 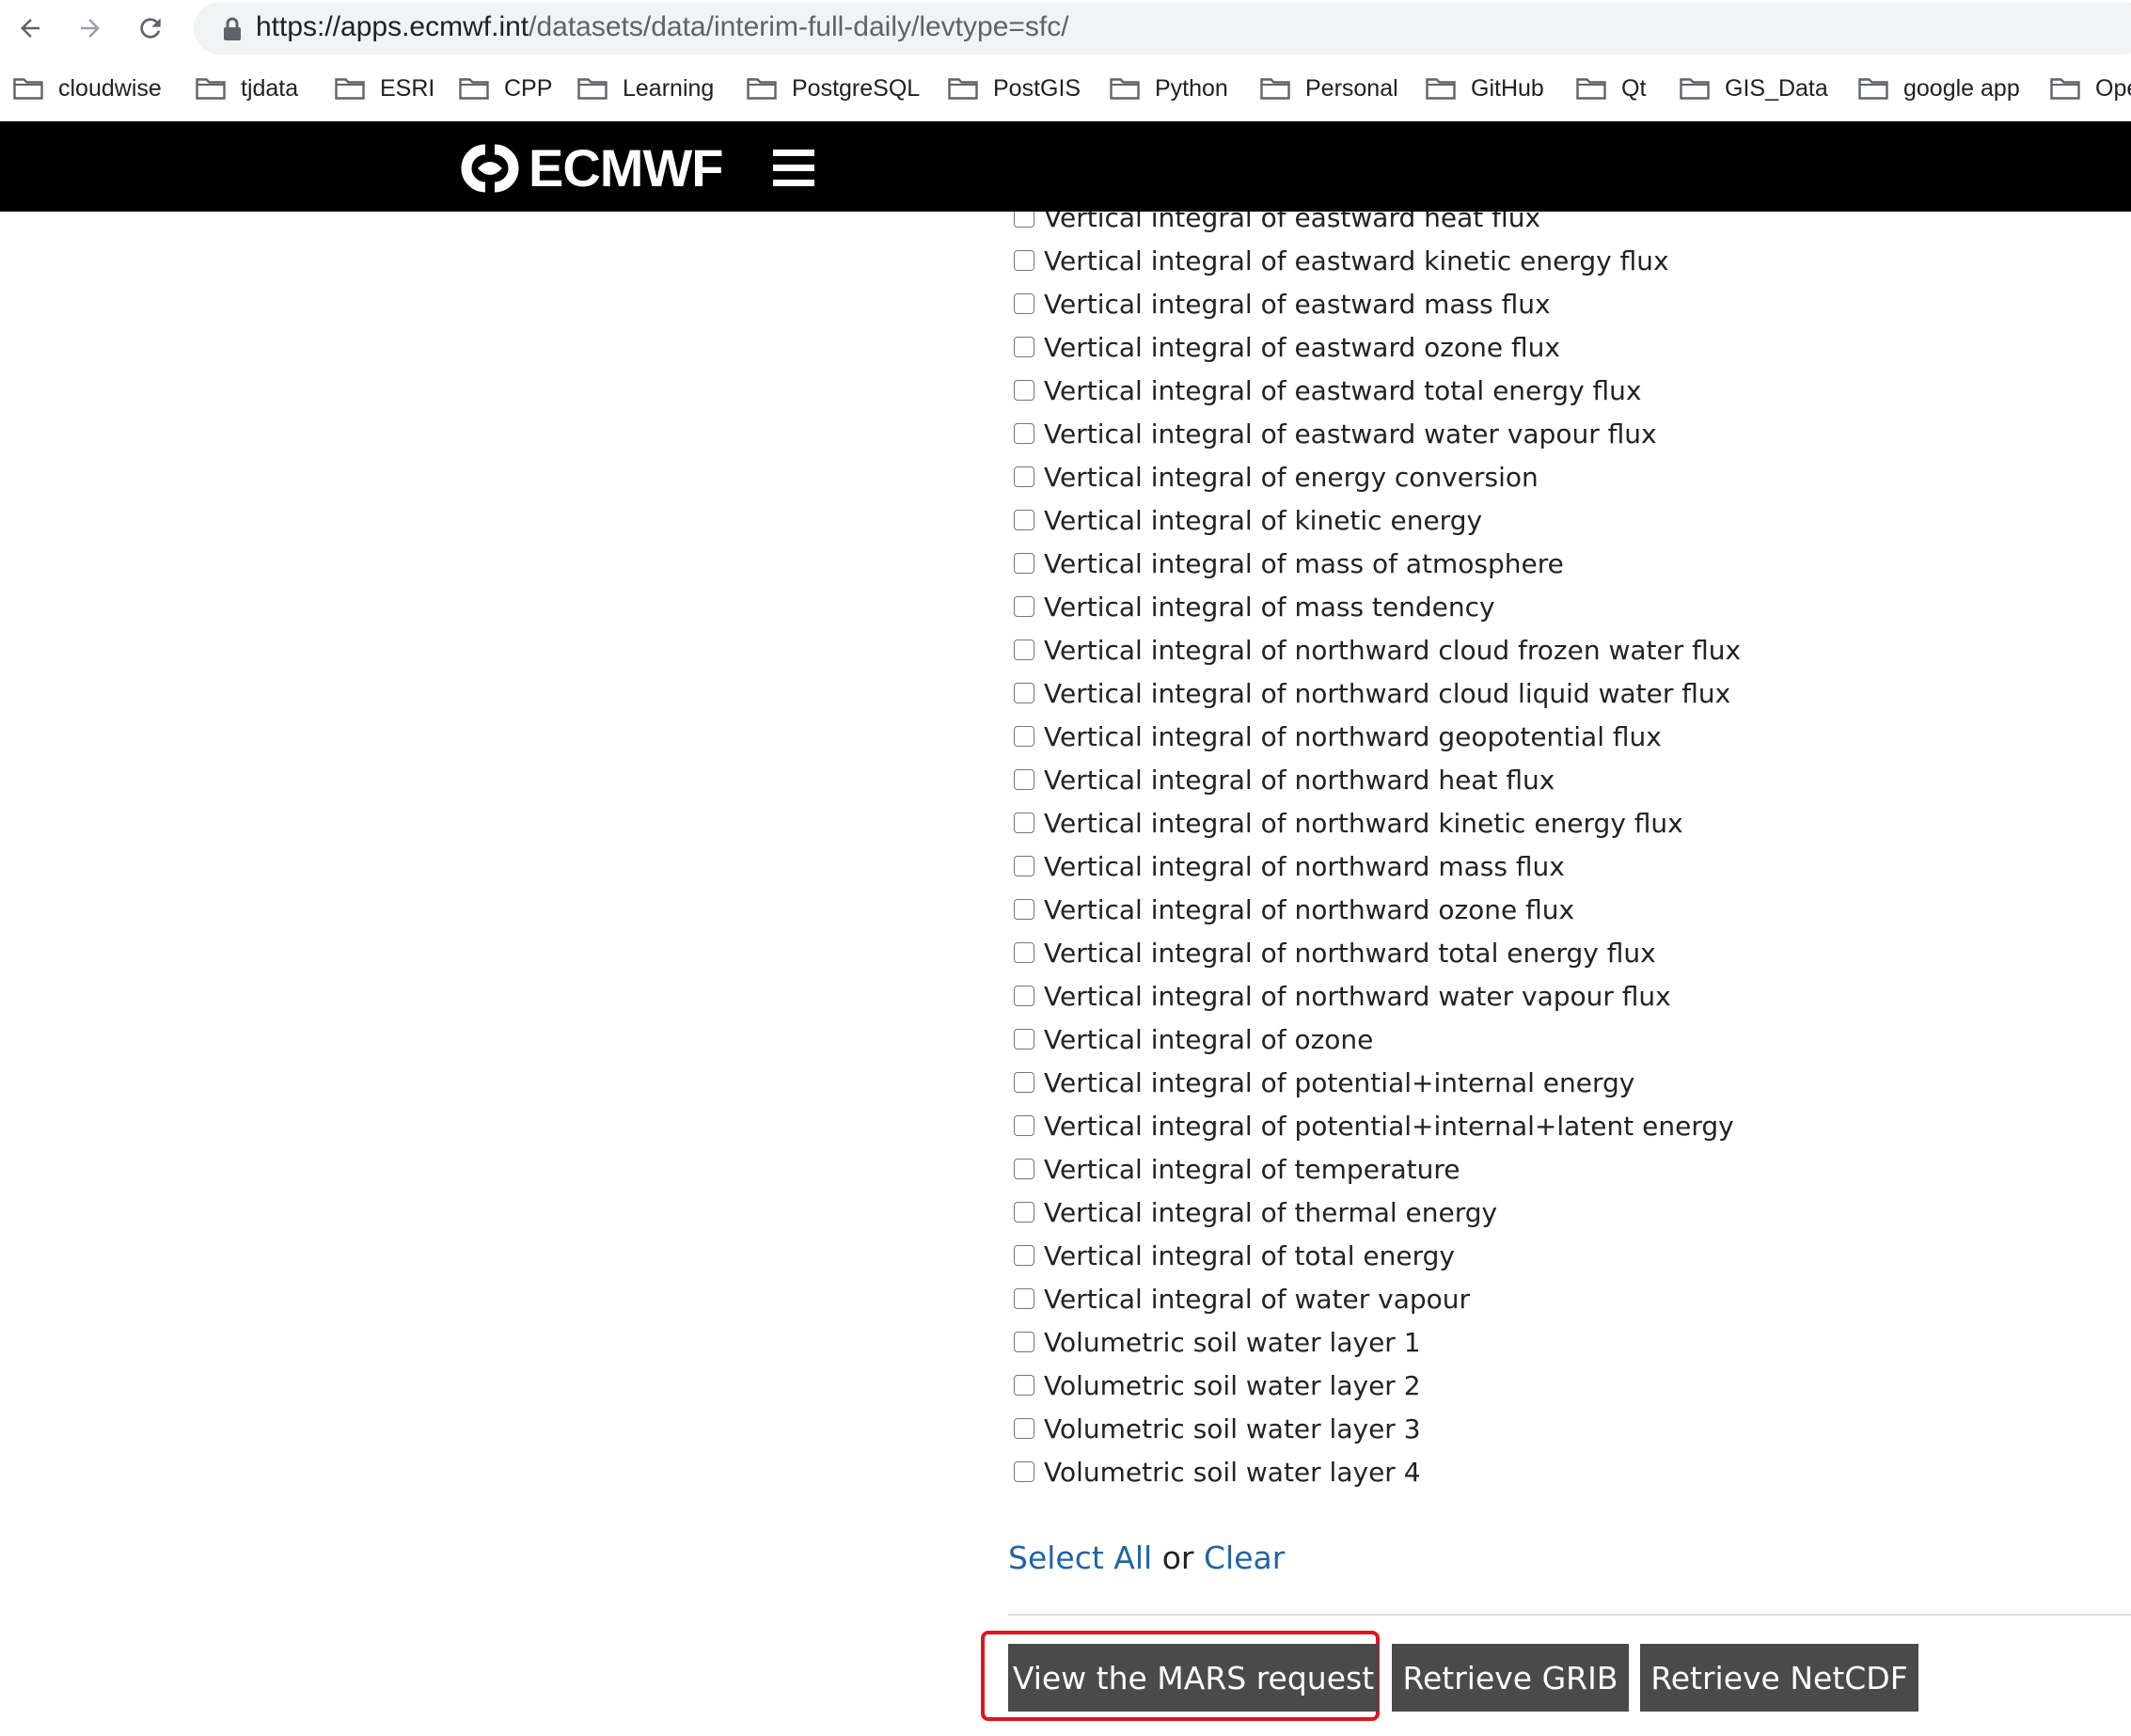 I want to click on parameter-label: Volumetric soil water layer 4, so click(x=1232, y=1472).